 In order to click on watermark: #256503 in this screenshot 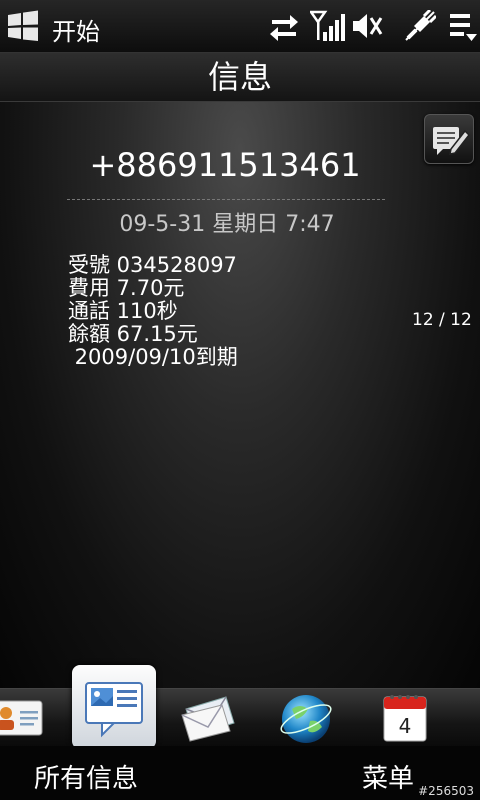, I will do `click(446, 791)`.